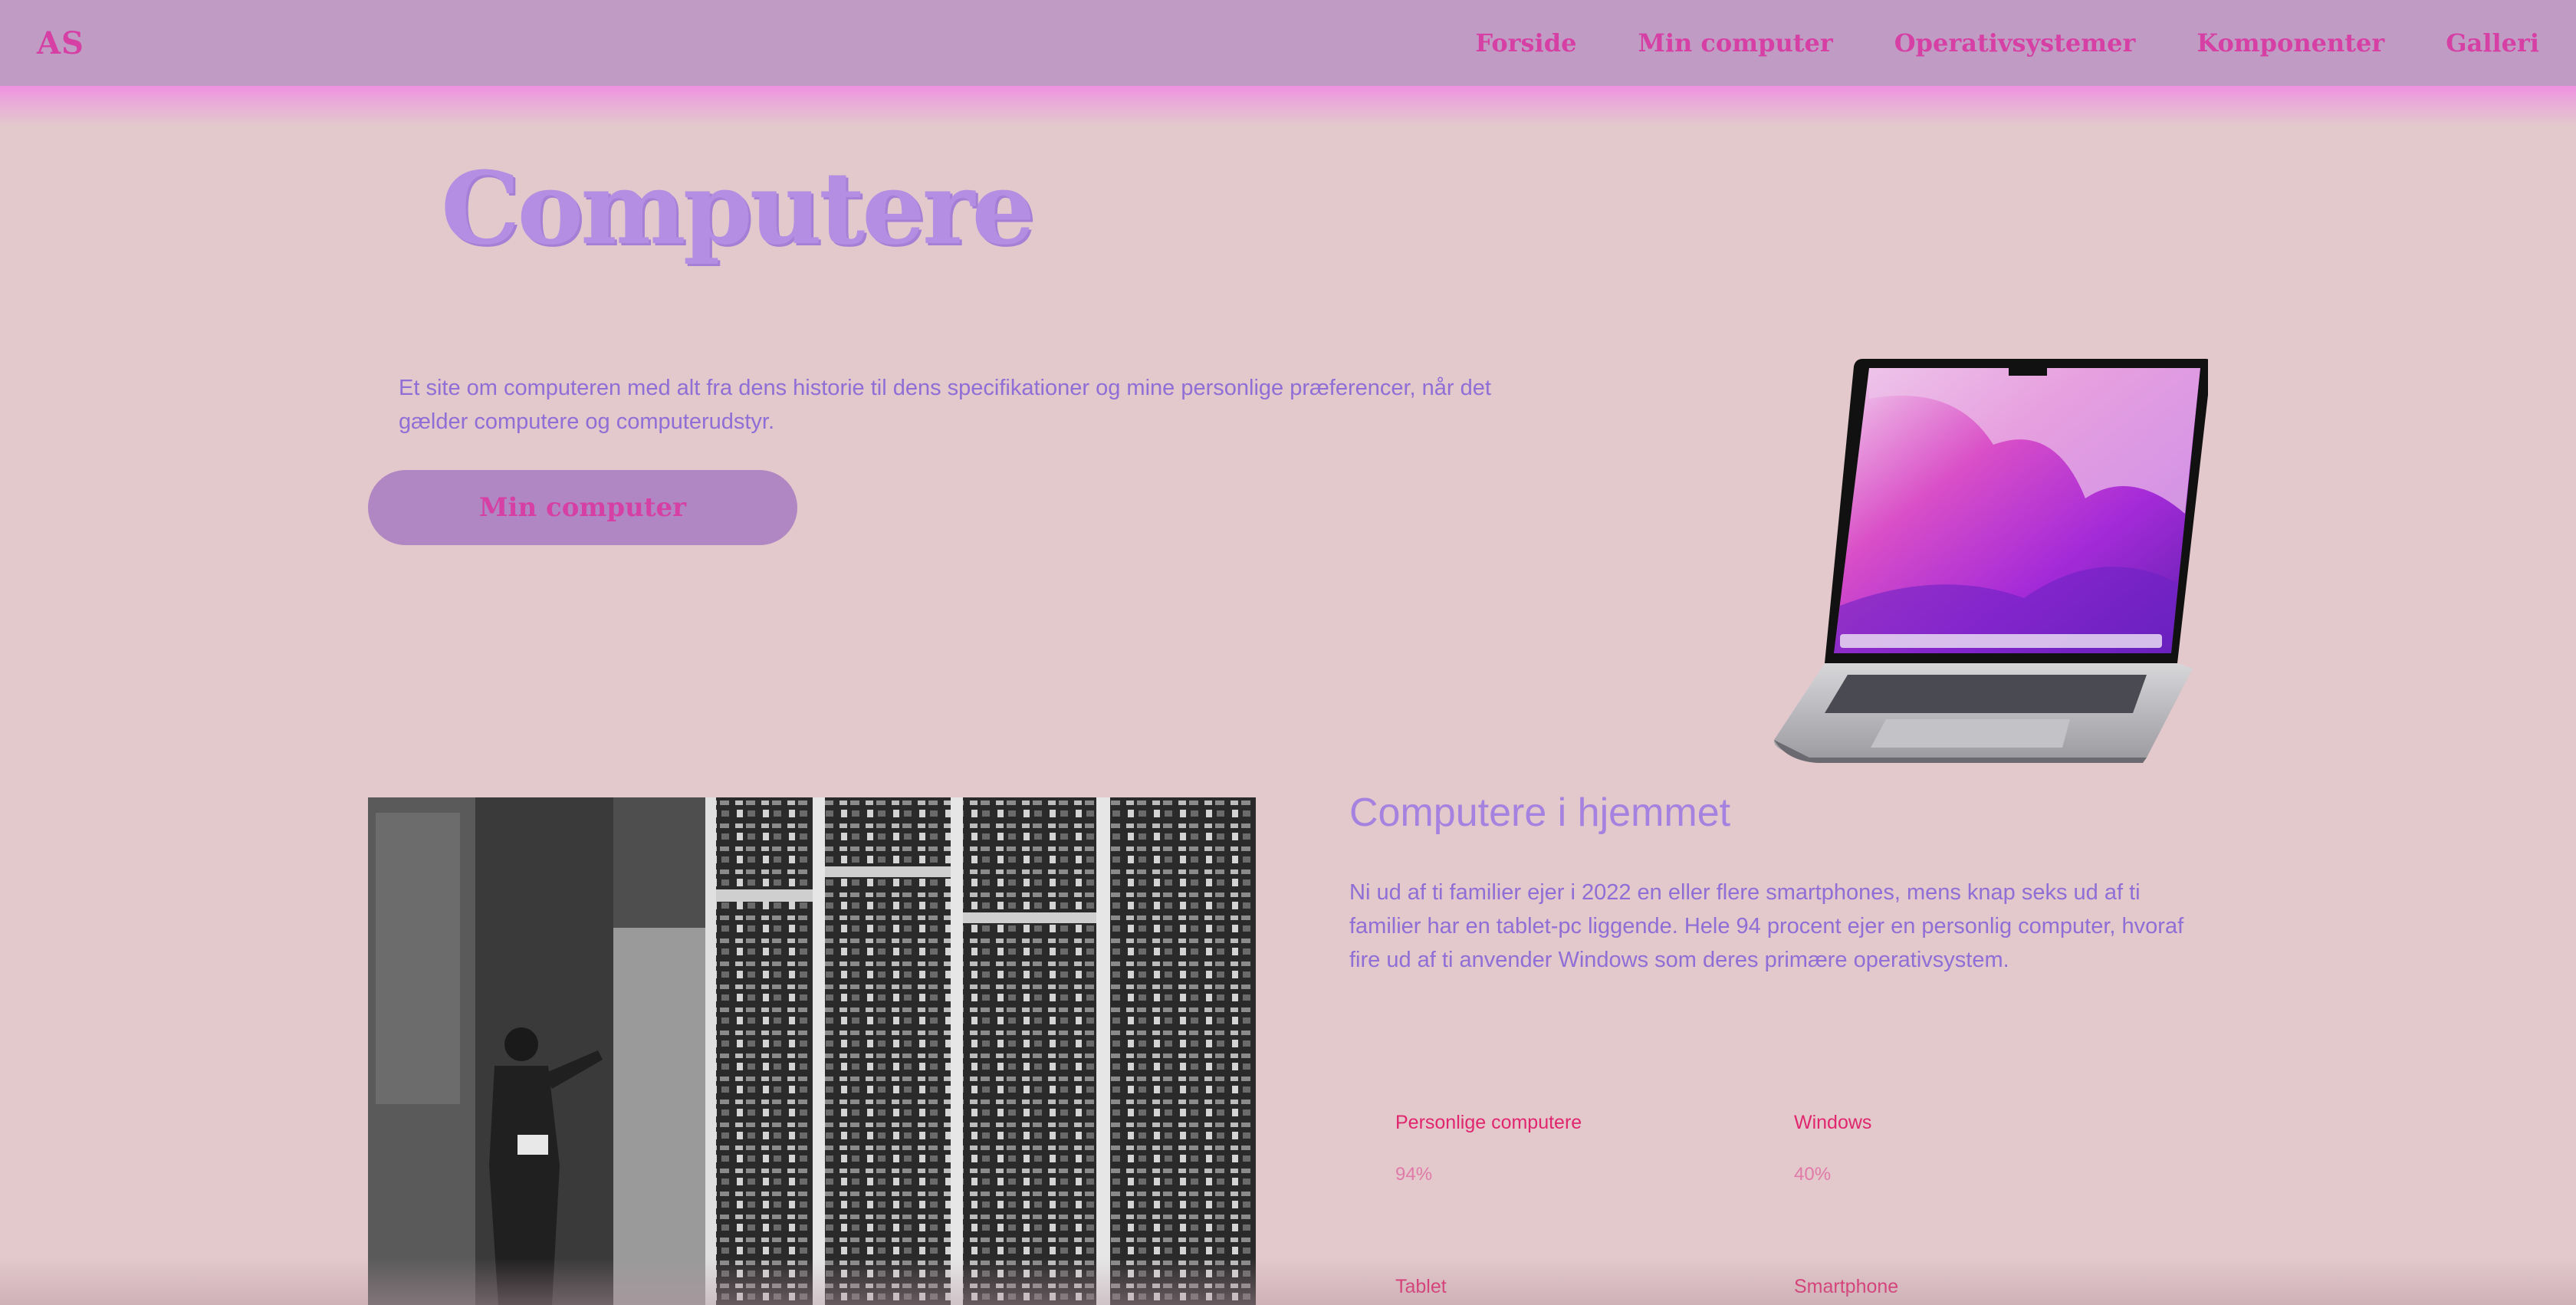  Describe the element at coordinates (738, 209) in the screenshot. I see `hero-title: Computere` at that location.